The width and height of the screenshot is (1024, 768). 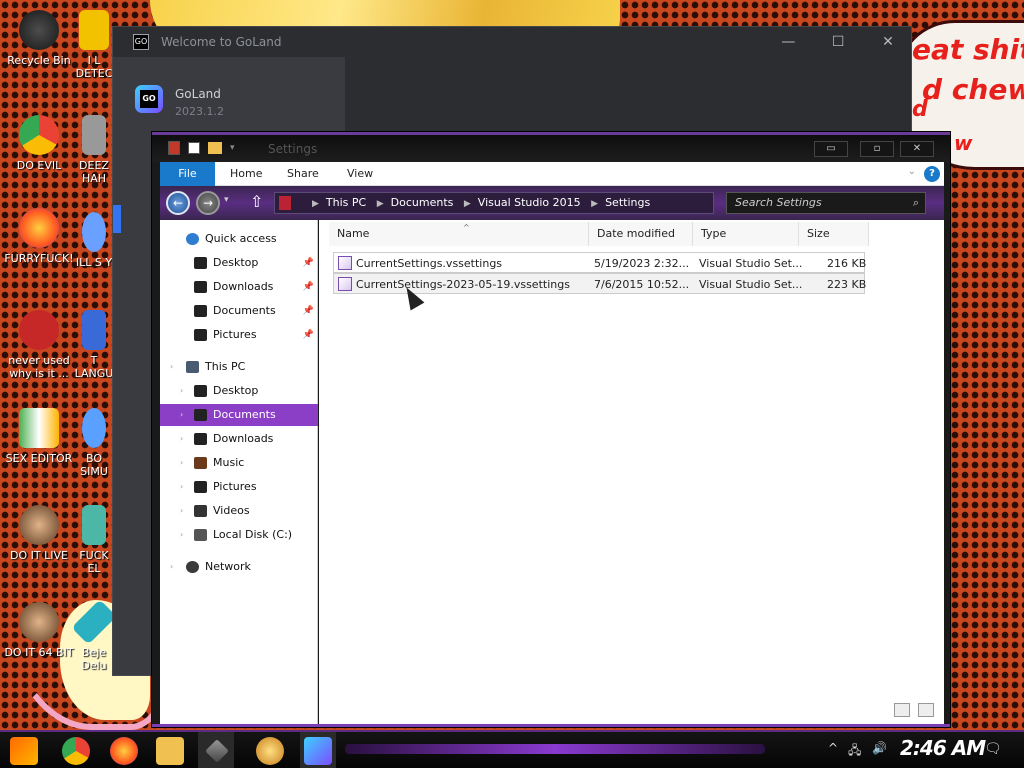 I want to click on nav-quick-access: Quick access, so click(x=239, y=239).